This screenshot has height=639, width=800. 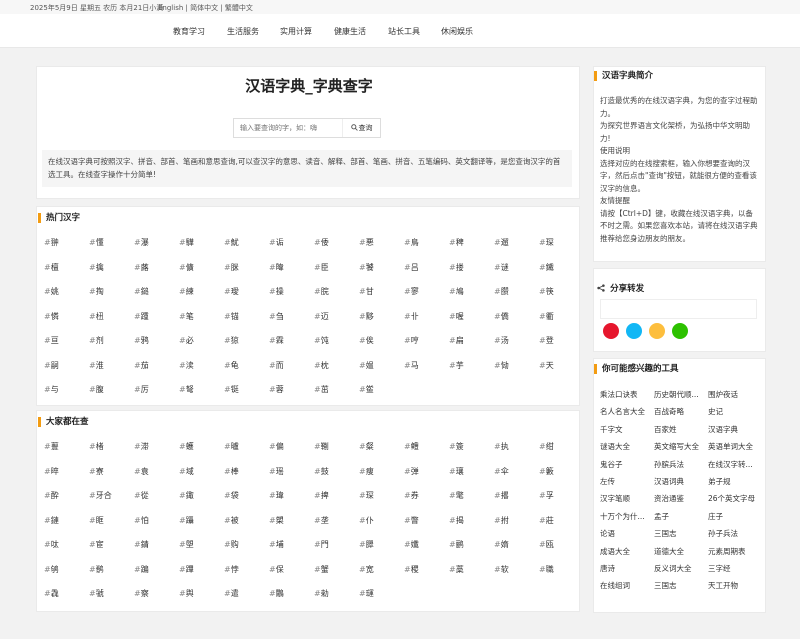 I want to click on hot-char-link: #臜, so click(x=501, y=291).